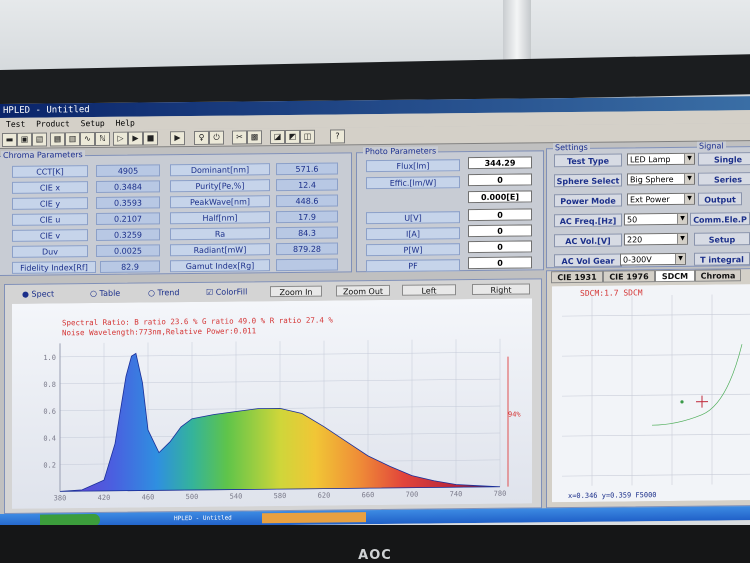  I want to click on tab-cie-1976: CIE 1976, so click(629, 276).